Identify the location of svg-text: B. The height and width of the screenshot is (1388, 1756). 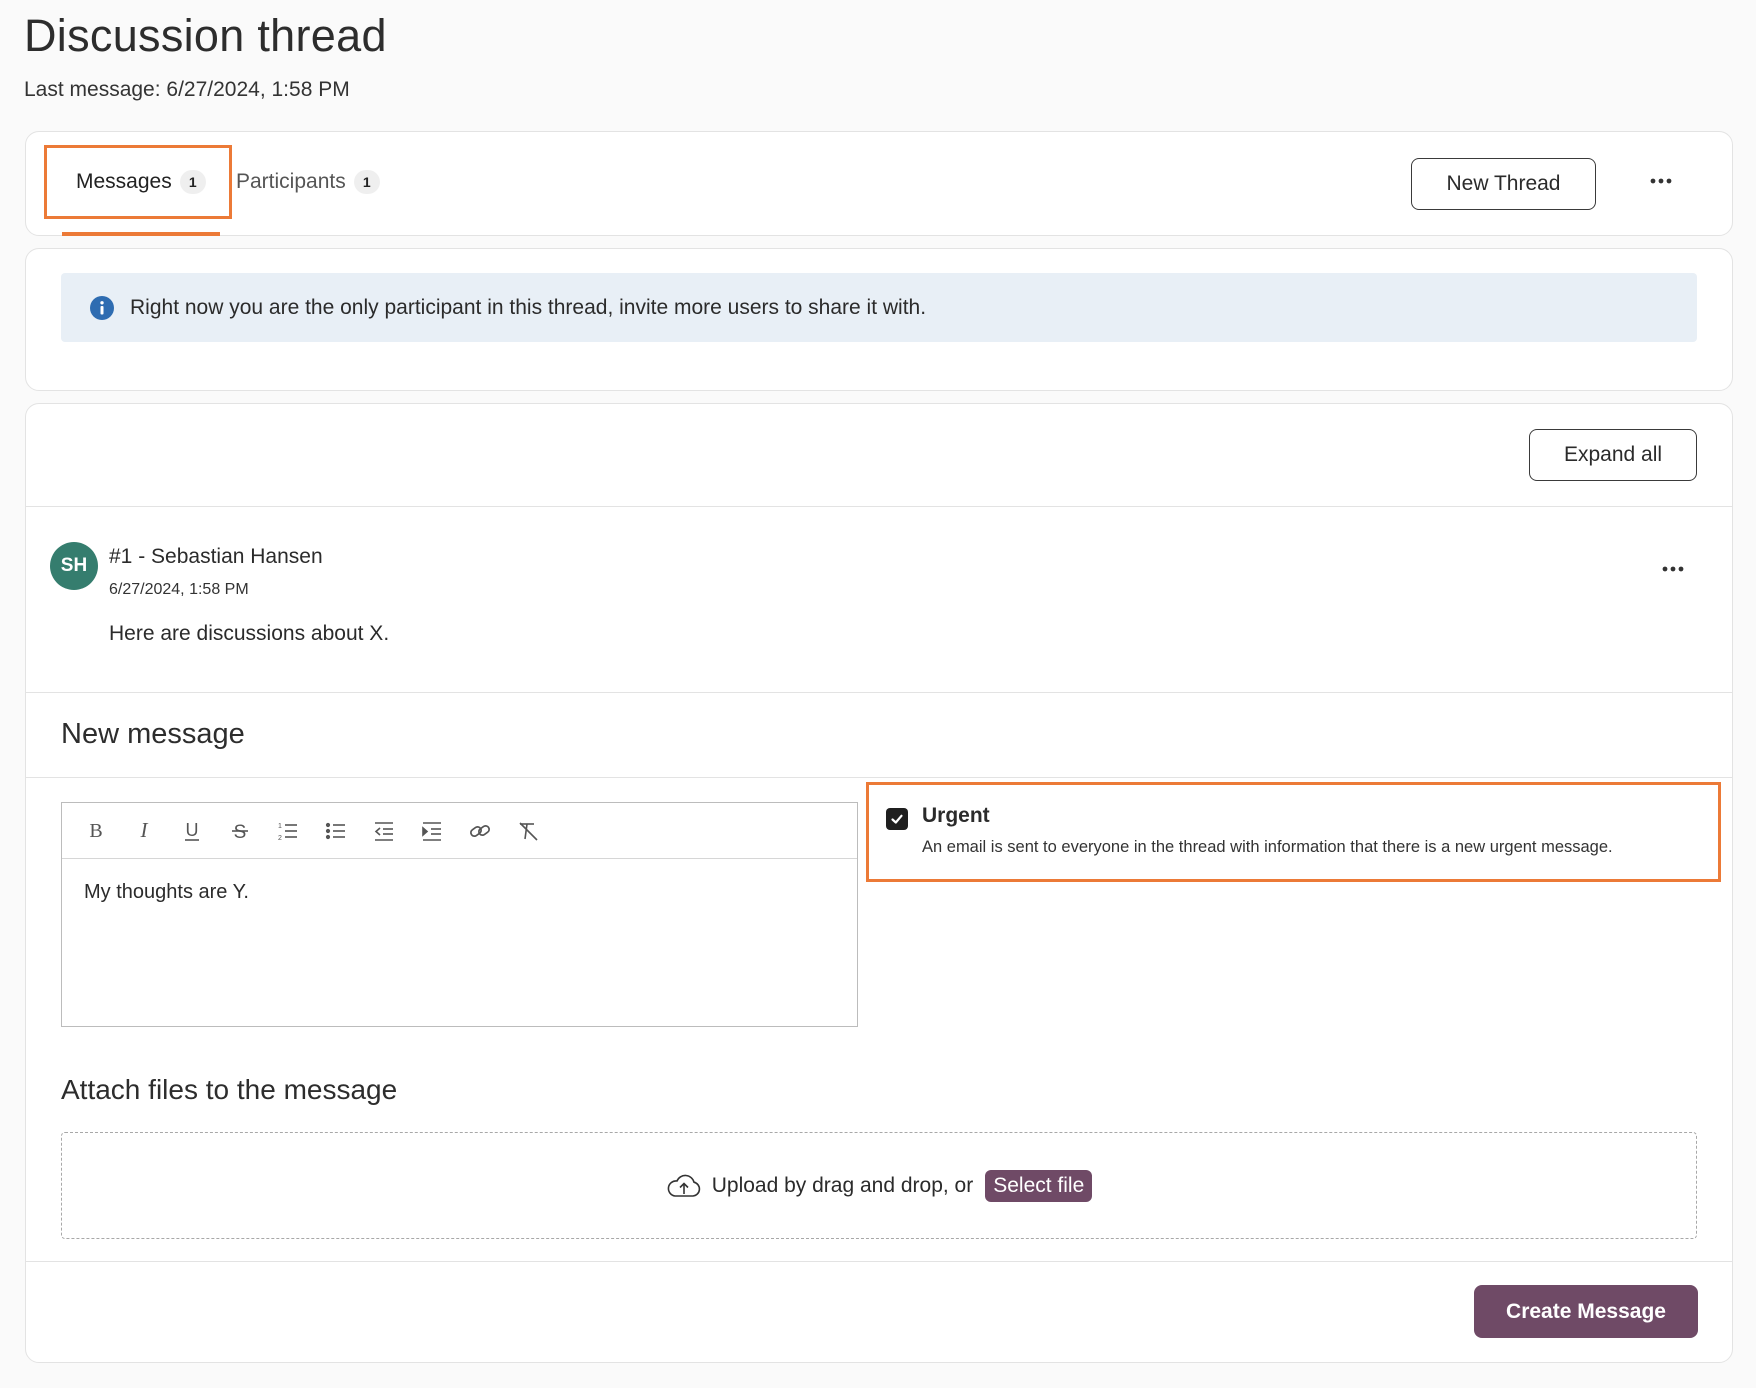
(95, 831).